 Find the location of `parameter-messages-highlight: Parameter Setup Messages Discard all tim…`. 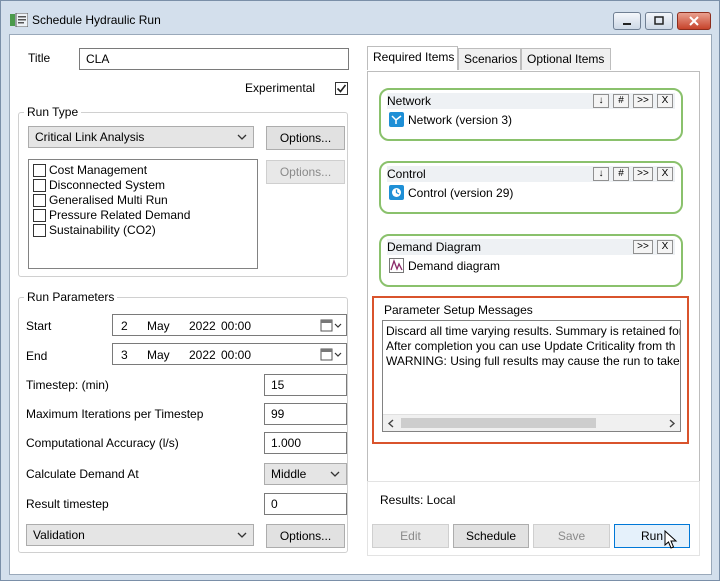

parameter-messages-highlight: Parameter Setup Messages Discard all tim… is located at coordinates (530, 370).